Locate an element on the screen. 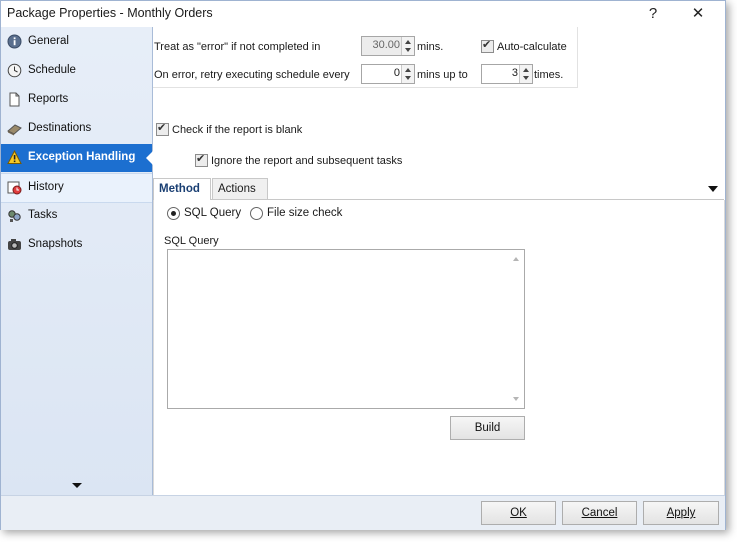 The image size is (737, 542). tab-method: Method is located at coordinates (182, 189).